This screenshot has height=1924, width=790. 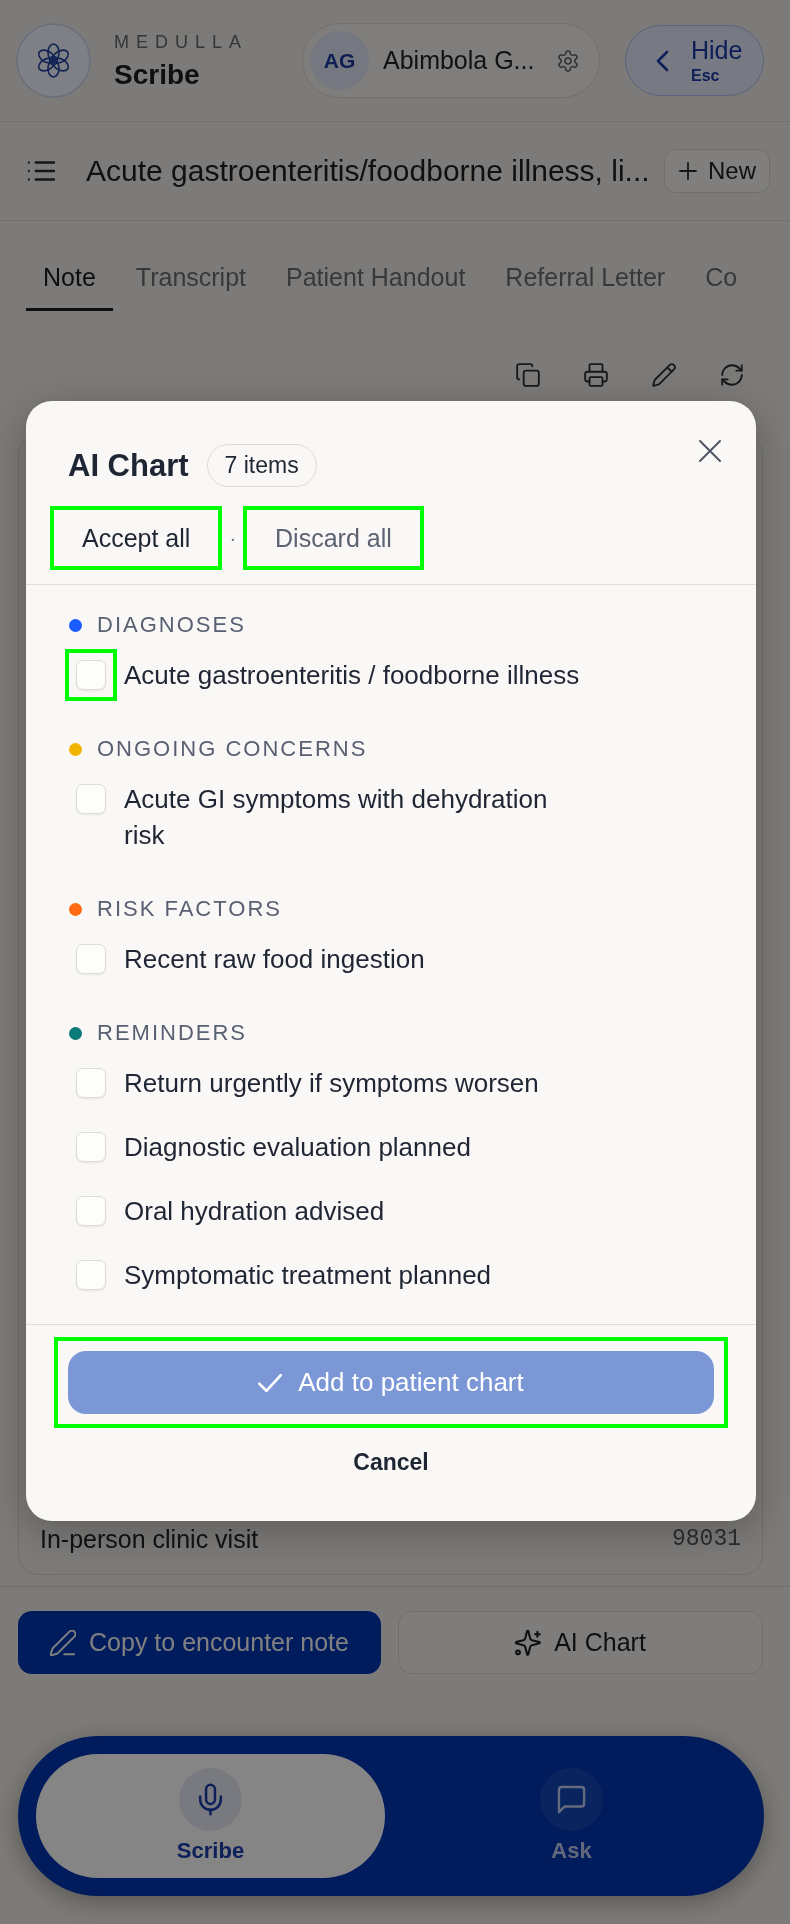 I want to click on checkbox-label: Symptomatic treatment planned, so click(x=308, y=1275).